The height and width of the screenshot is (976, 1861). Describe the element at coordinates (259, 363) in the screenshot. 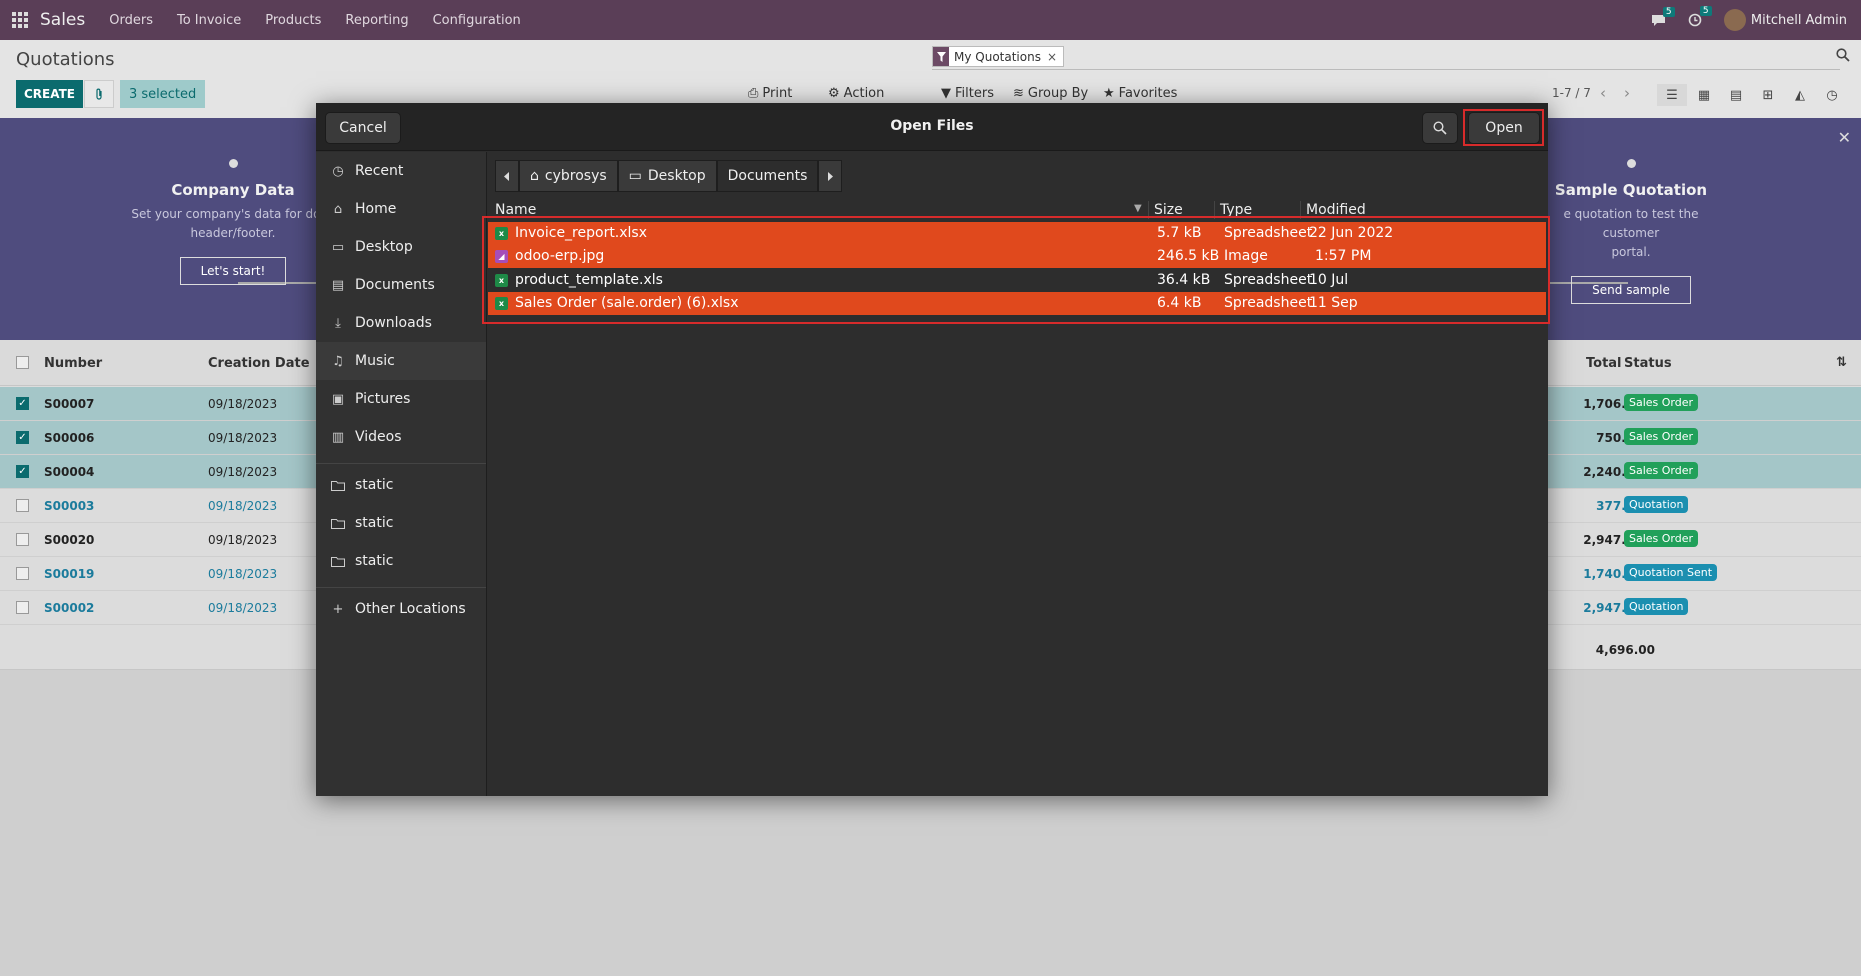

I see `column-creation-date: Creation Date` at that location.